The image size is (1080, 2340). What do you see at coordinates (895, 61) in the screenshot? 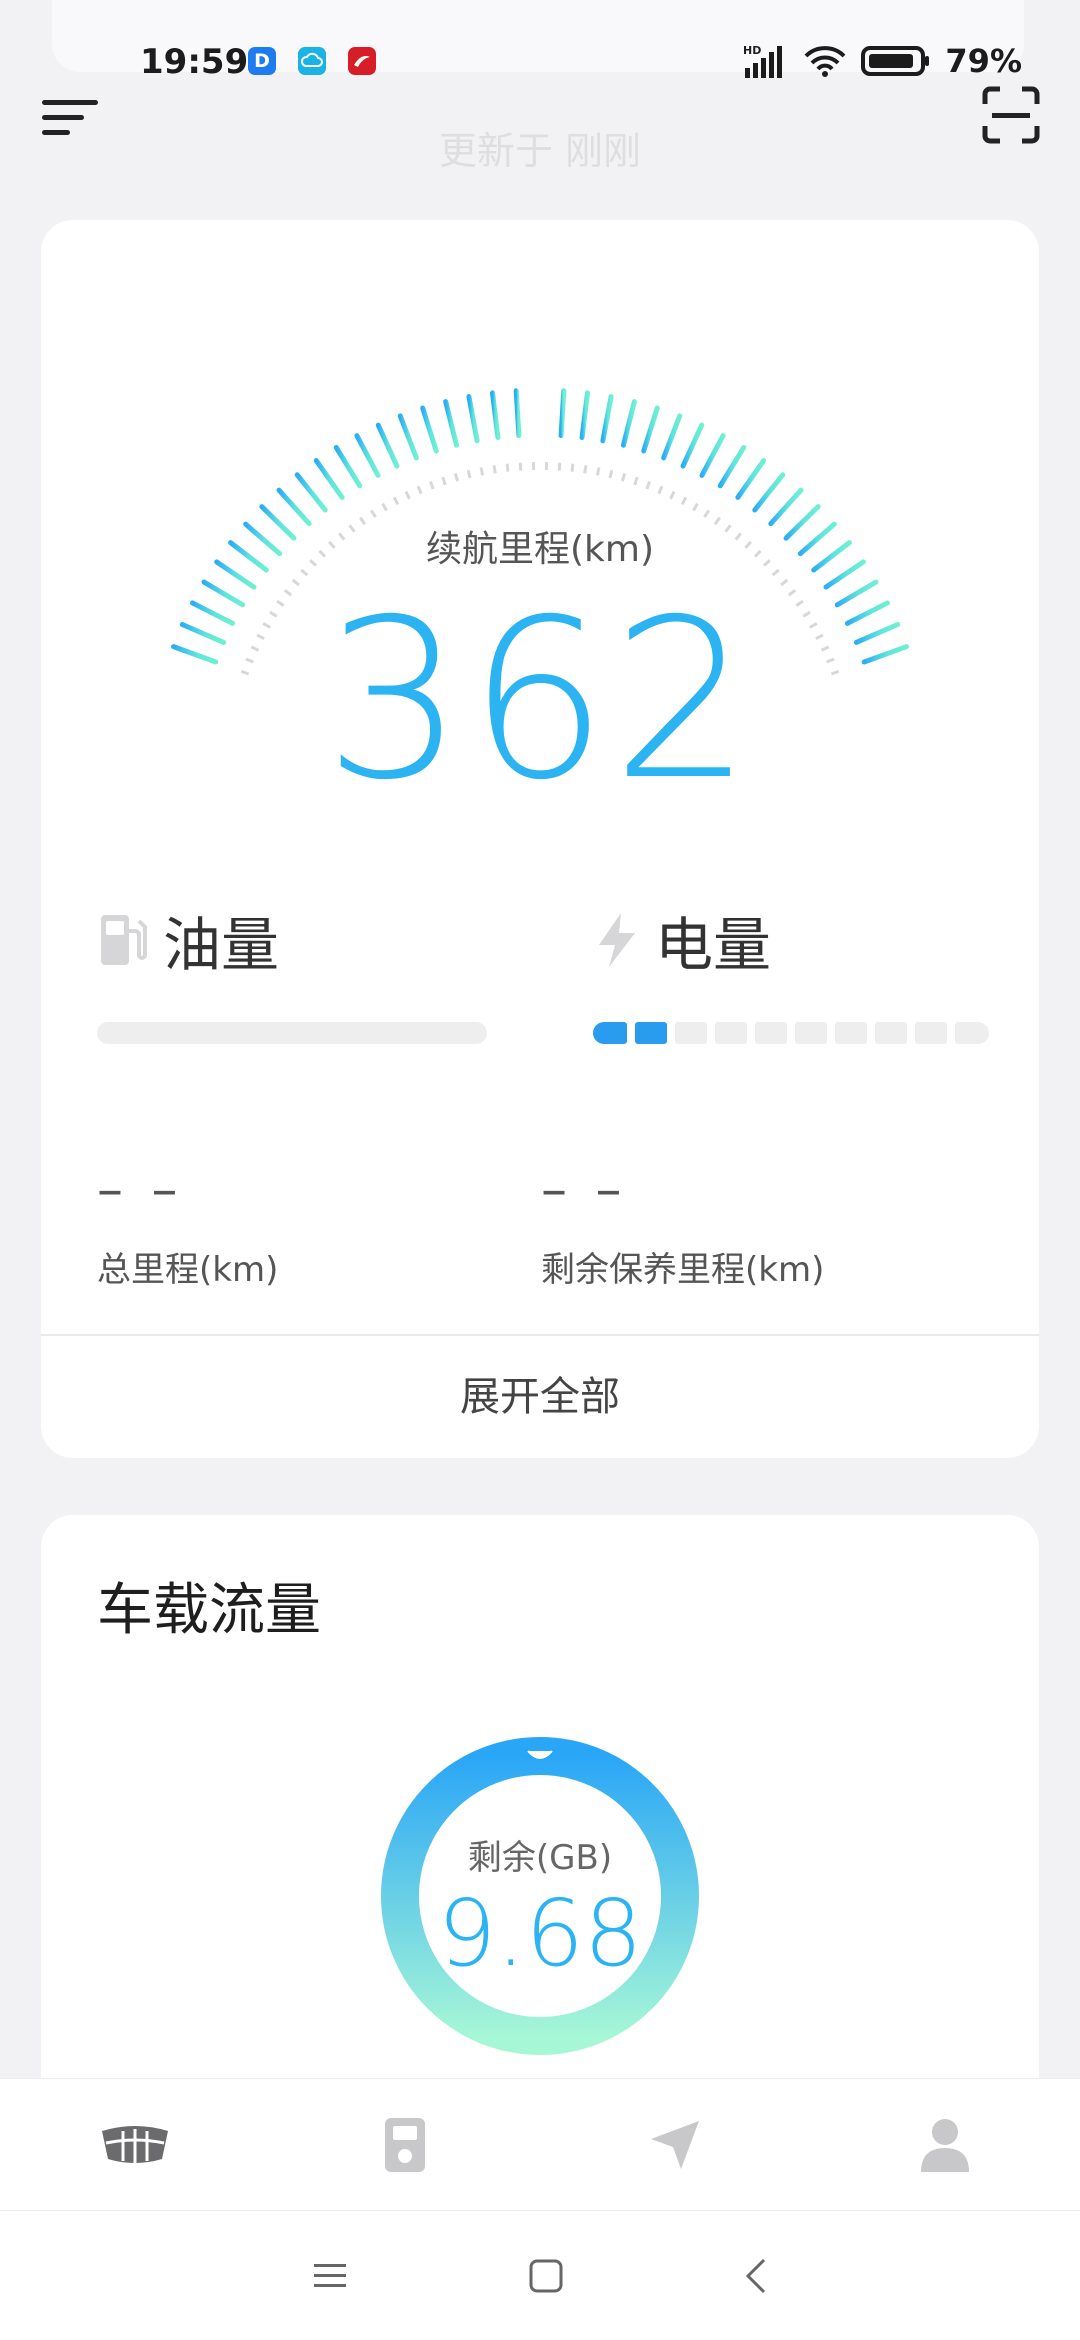
I see `battery-icon` at bounding box center [895, 61].